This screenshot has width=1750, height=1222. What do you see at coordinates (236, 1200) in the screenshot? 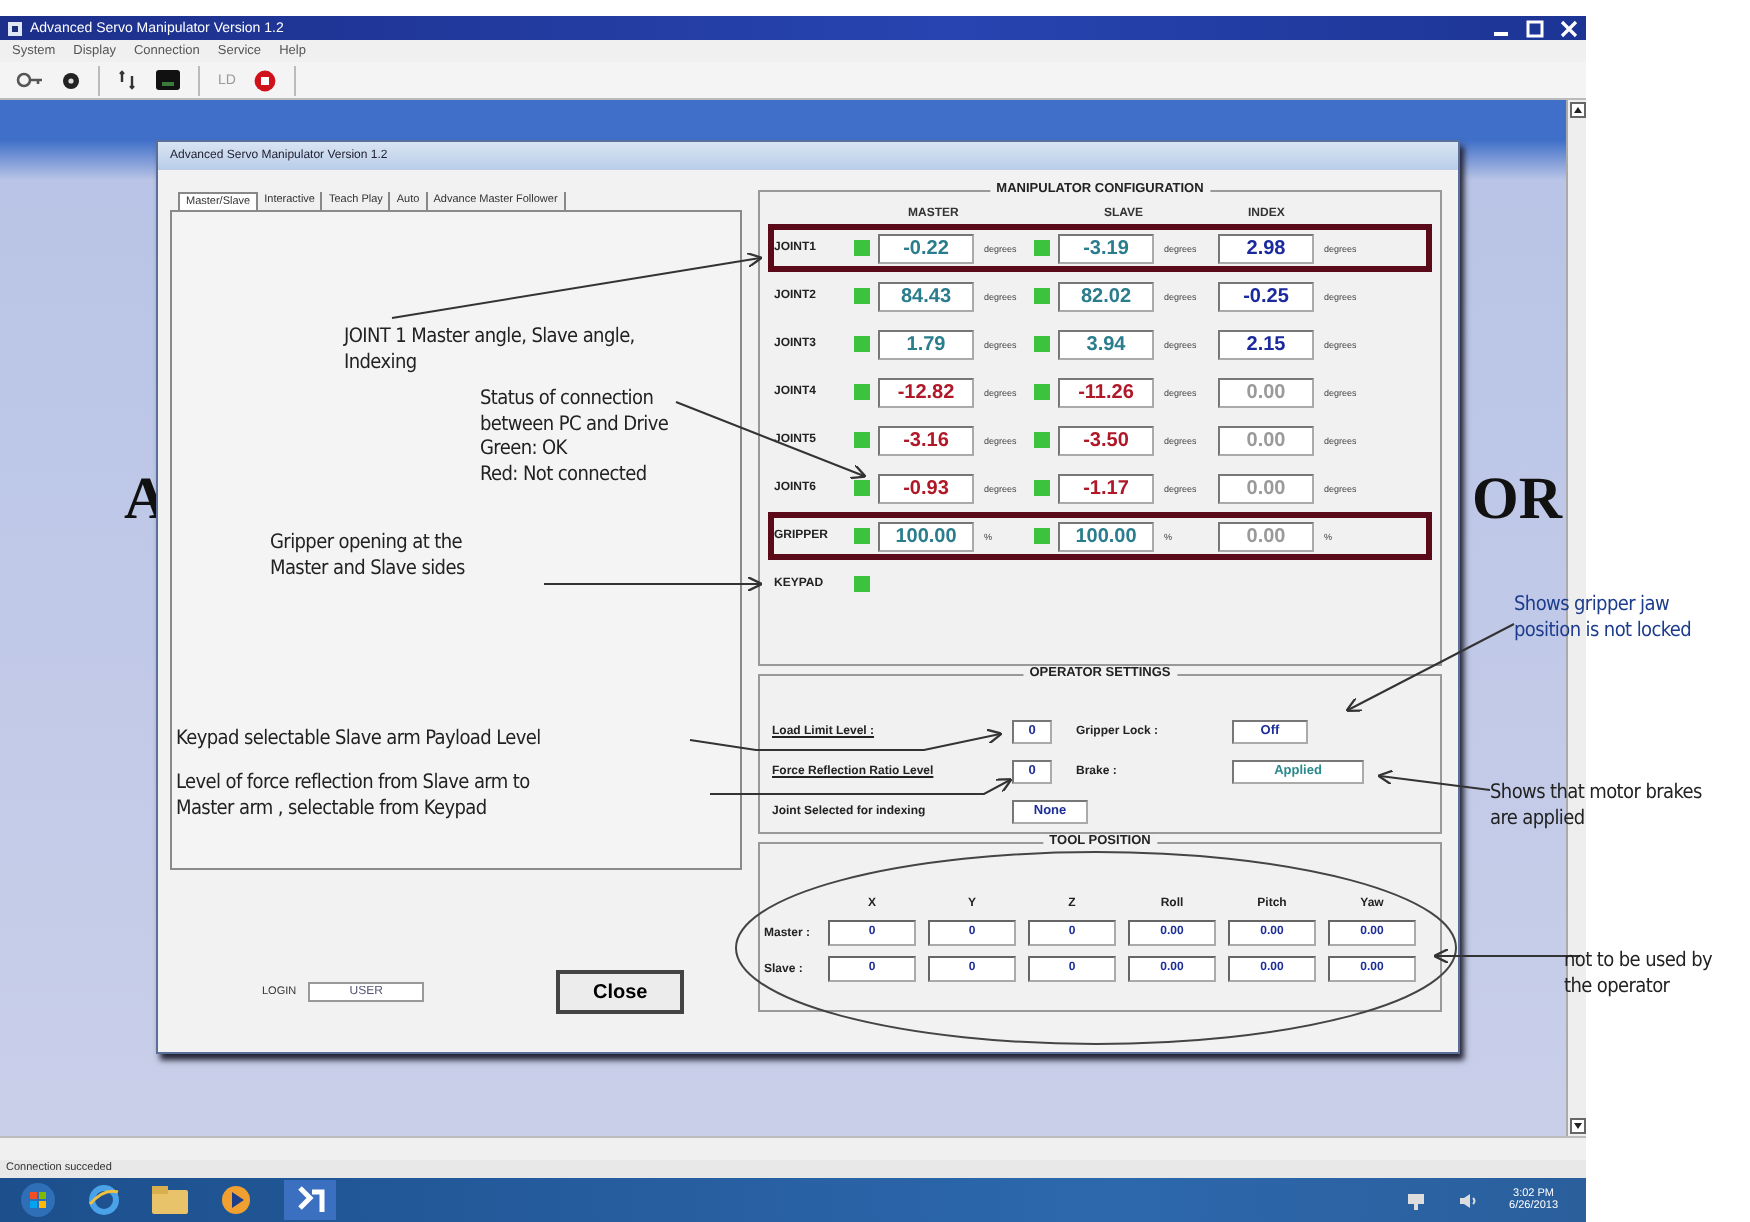
I see `media-player-icon` at bounding box center [236, 1200].